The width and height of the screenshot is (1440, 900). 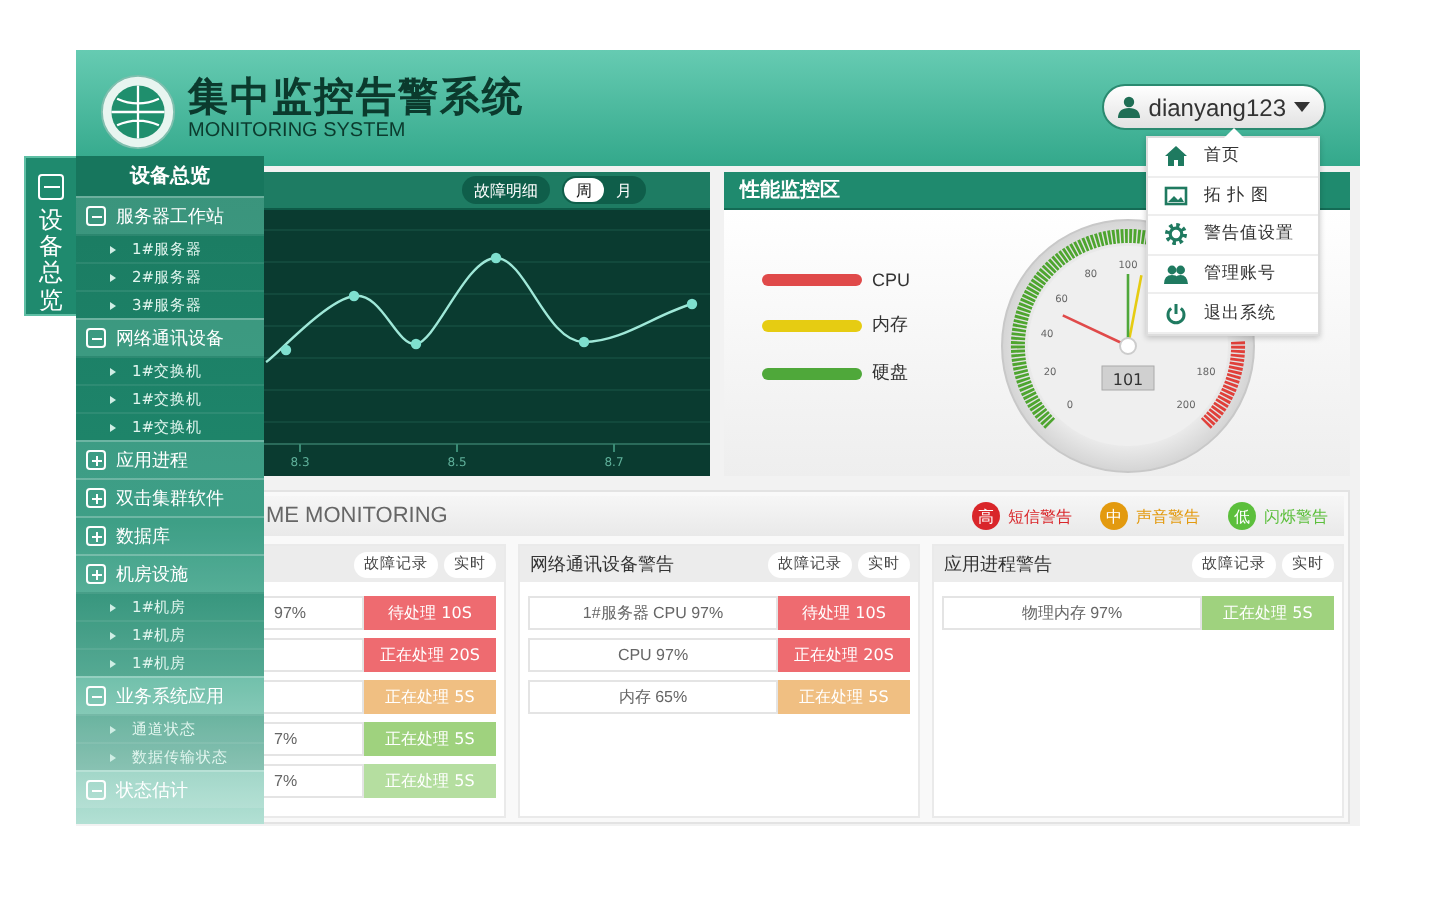 What do you see at coordinates (1240, 313) in the screenshot?
I see `dropdown-item-label: 退出系统` at bounding box center [1240, 313].